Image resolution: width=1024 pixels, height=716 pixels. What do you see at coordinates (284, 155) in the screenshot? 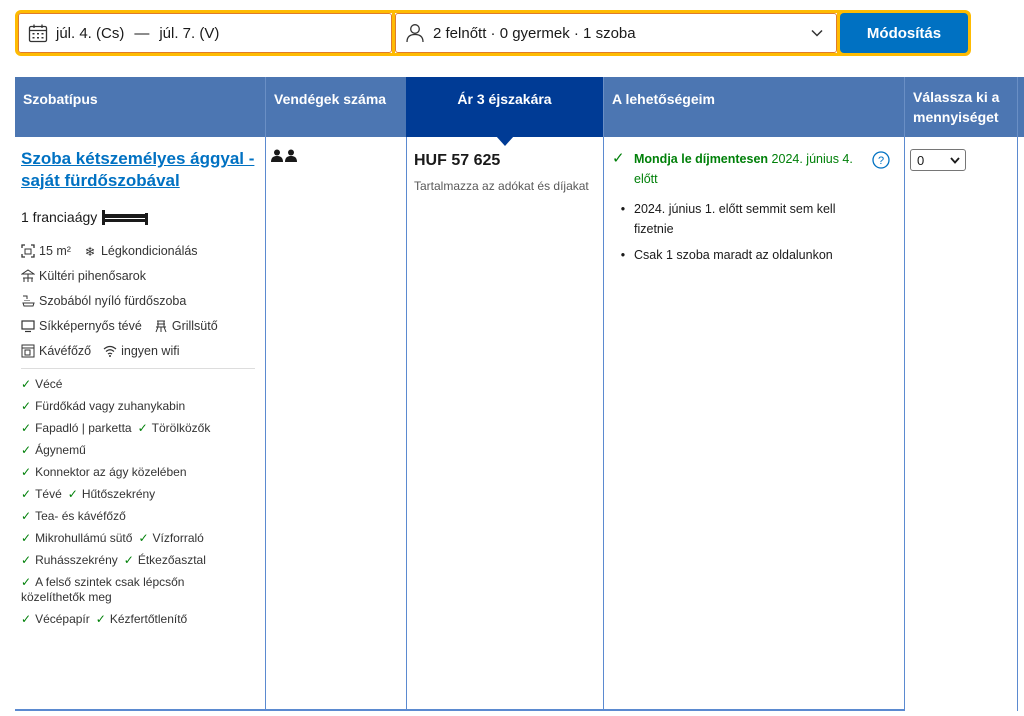
I see `two-persons-icon` at bounding box center [284, 155].